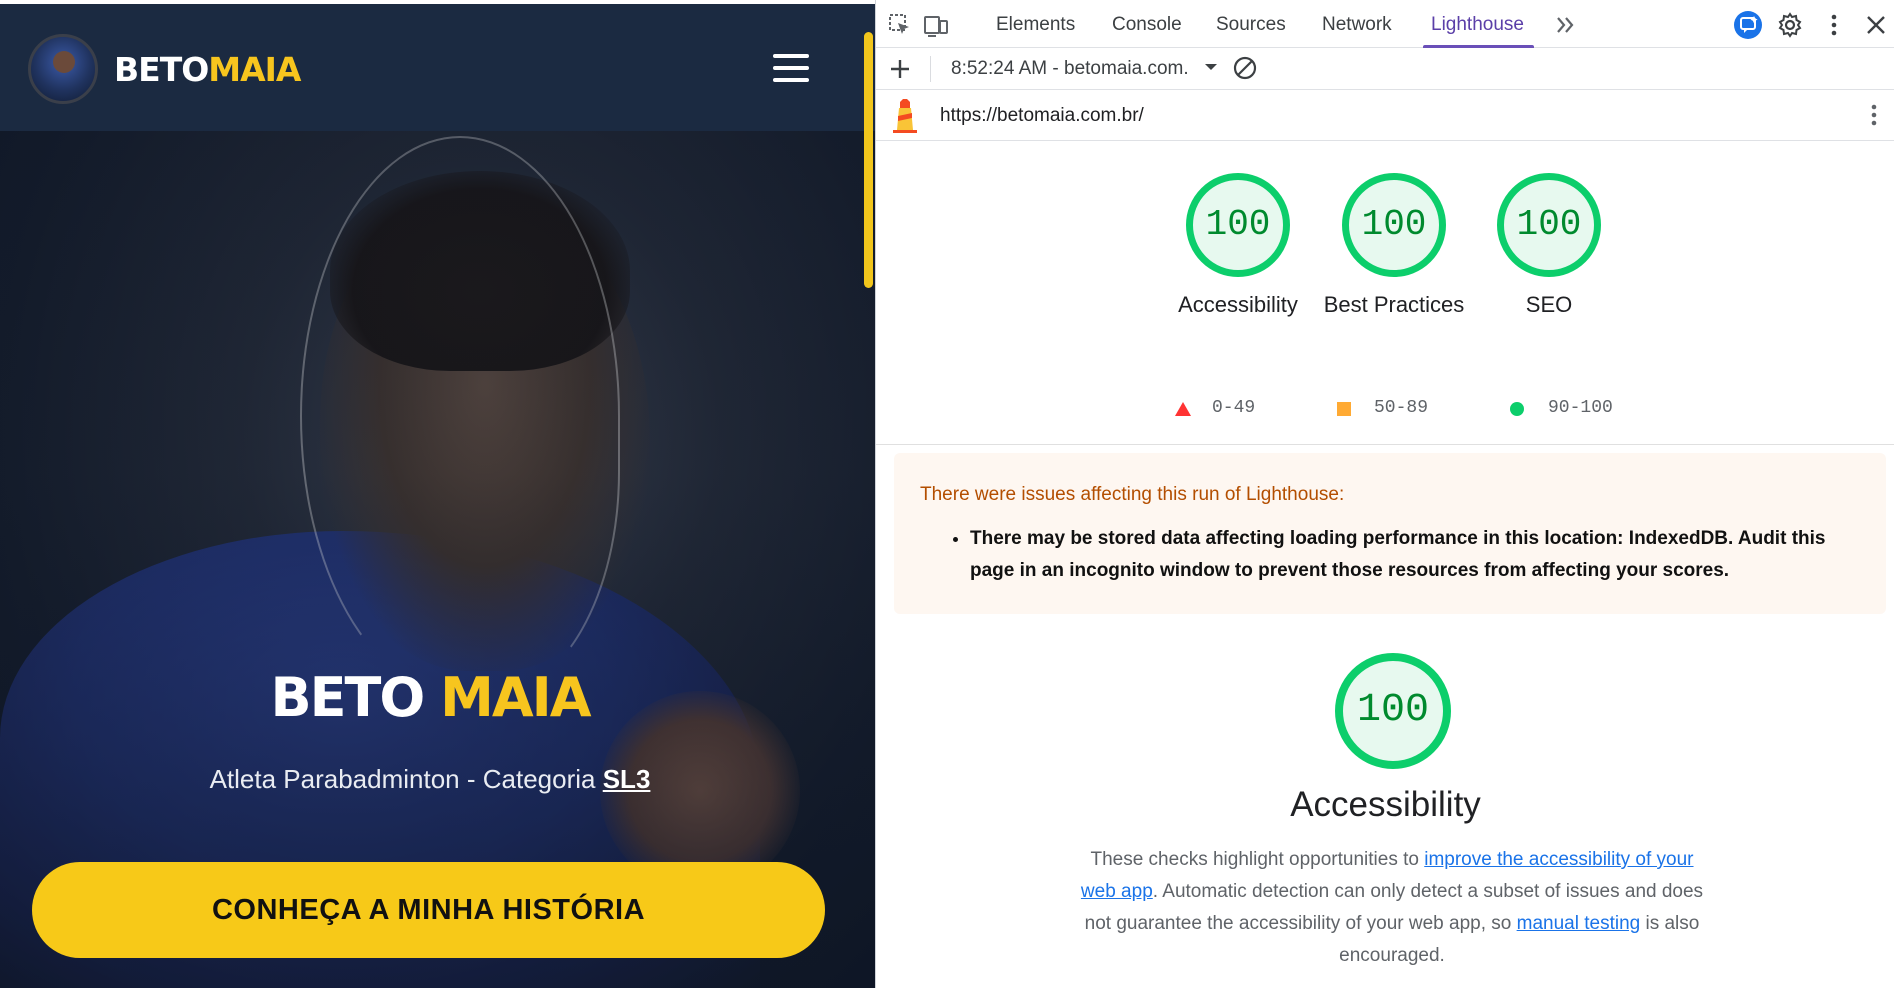 The image size is (1894, 988). Describe the element at coordinates (161, 69) in the screenshot. I see `logo-part-white: BETO` at that location.